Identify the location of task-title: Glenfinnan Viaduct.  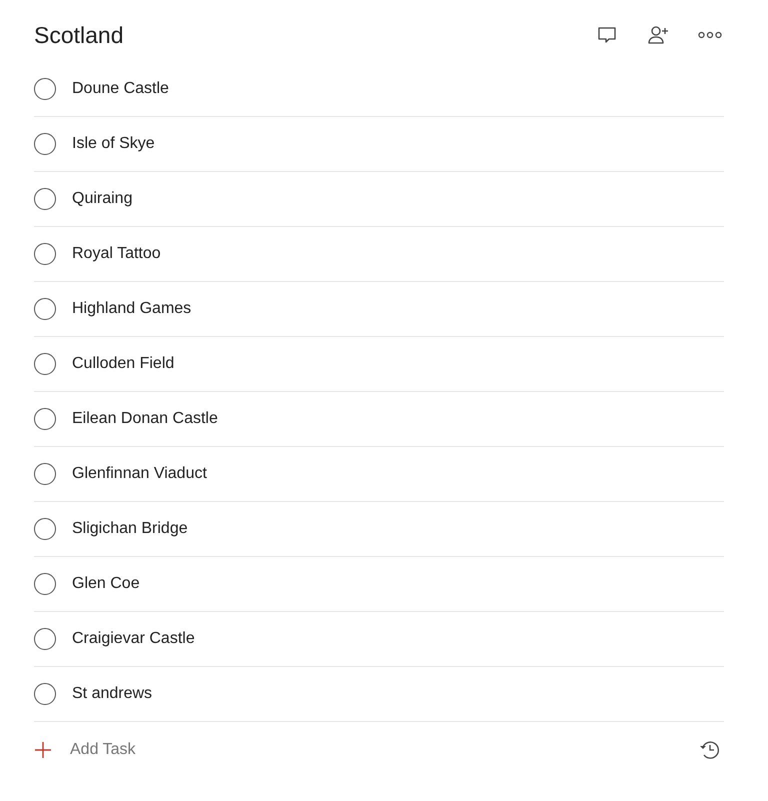
(139, 474).